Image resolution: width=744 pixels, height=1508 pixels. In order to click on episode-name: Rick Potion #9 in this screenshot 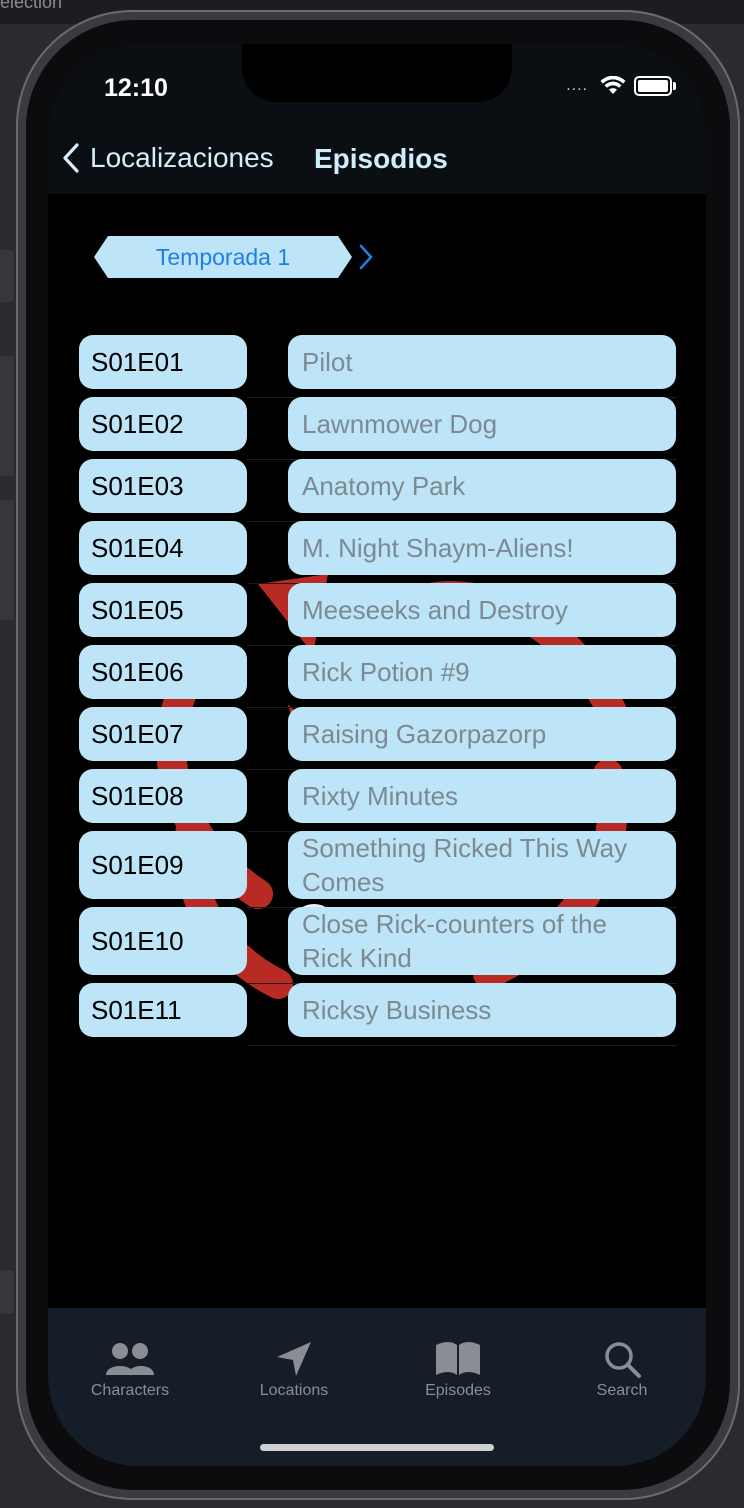, I will do `click(482, 672)`.